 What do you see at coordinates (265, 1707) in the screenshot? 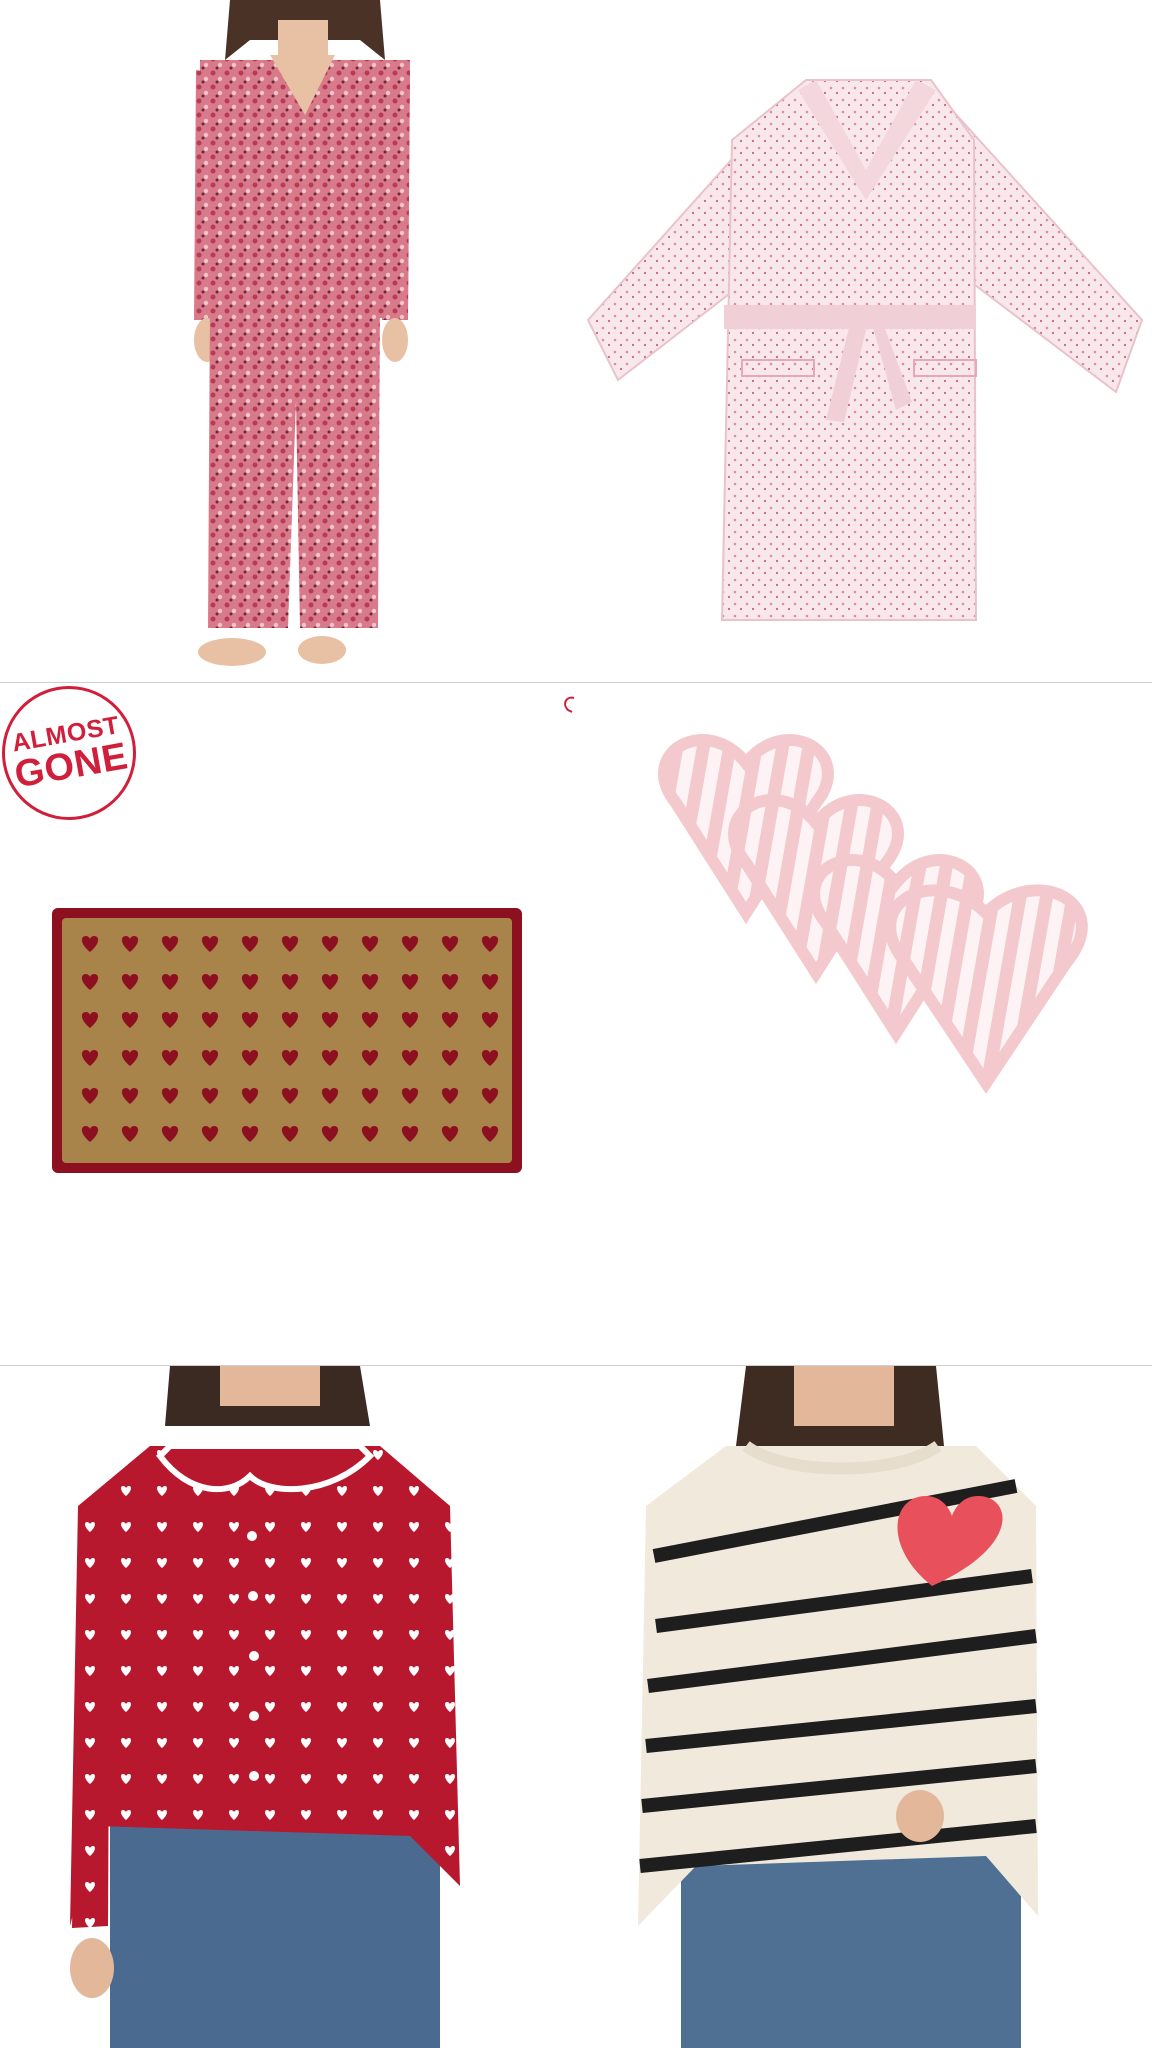
I see `red-heart-cardigan-image` at bounding box center [265, 1707].